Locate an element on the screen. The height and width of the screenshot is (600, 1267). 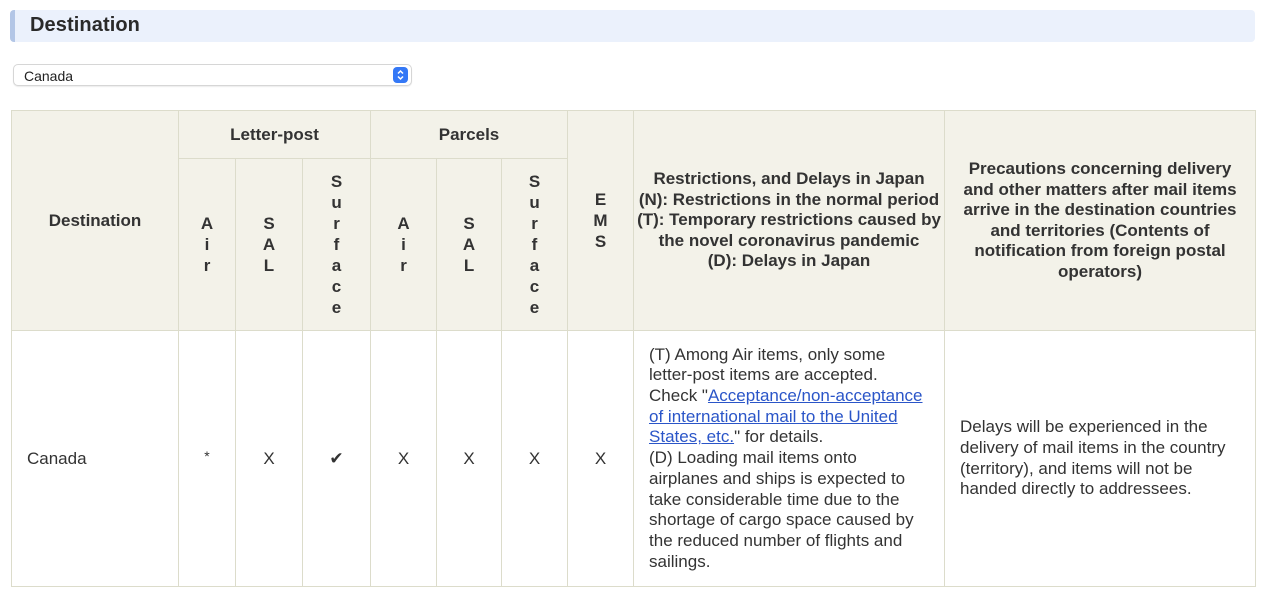
destination-select-value: Canada is located at coordinates (49, 76).